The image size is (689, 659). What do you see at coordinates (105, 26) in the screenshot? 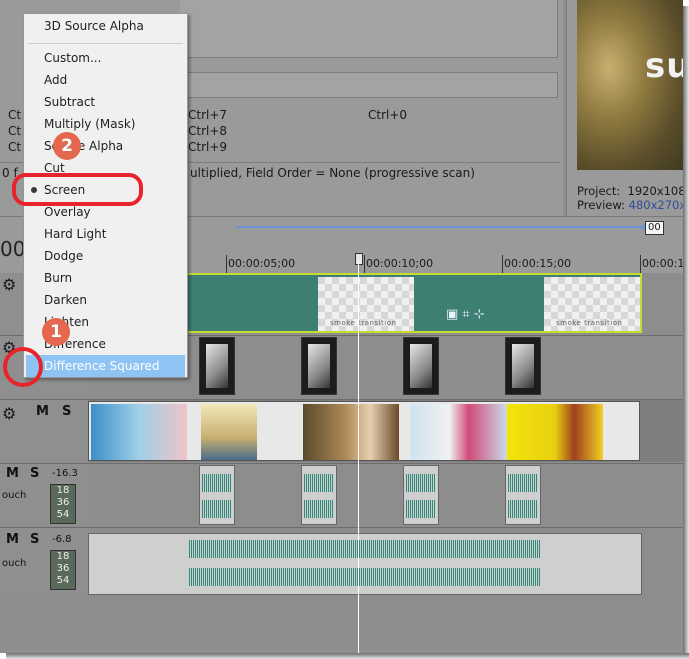
I see `menu-item-3d-source-alpha: 3D Source Alpha` at bounding box center [105, 26].